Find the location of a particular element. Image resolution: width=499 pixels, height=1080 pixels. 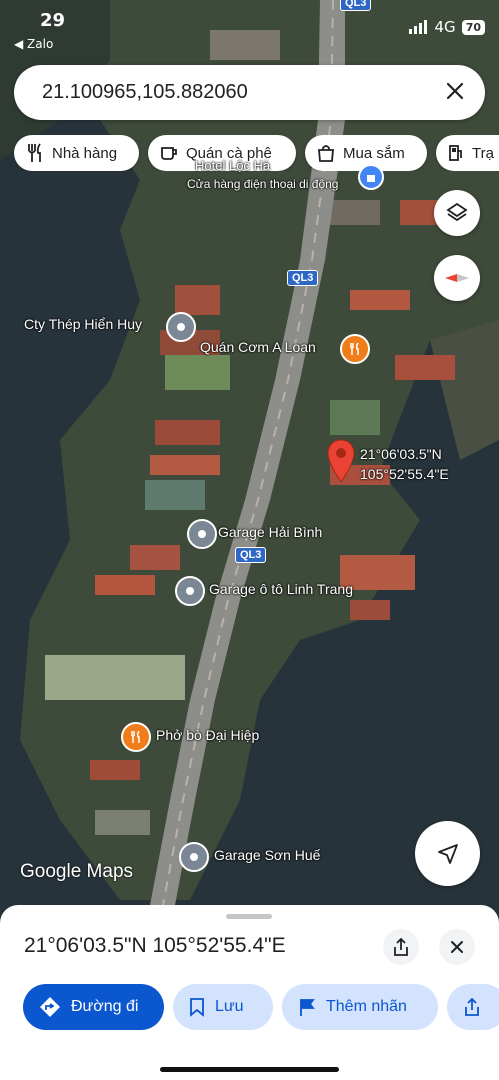

network-type: 4G is located at coordinates (445, 27).